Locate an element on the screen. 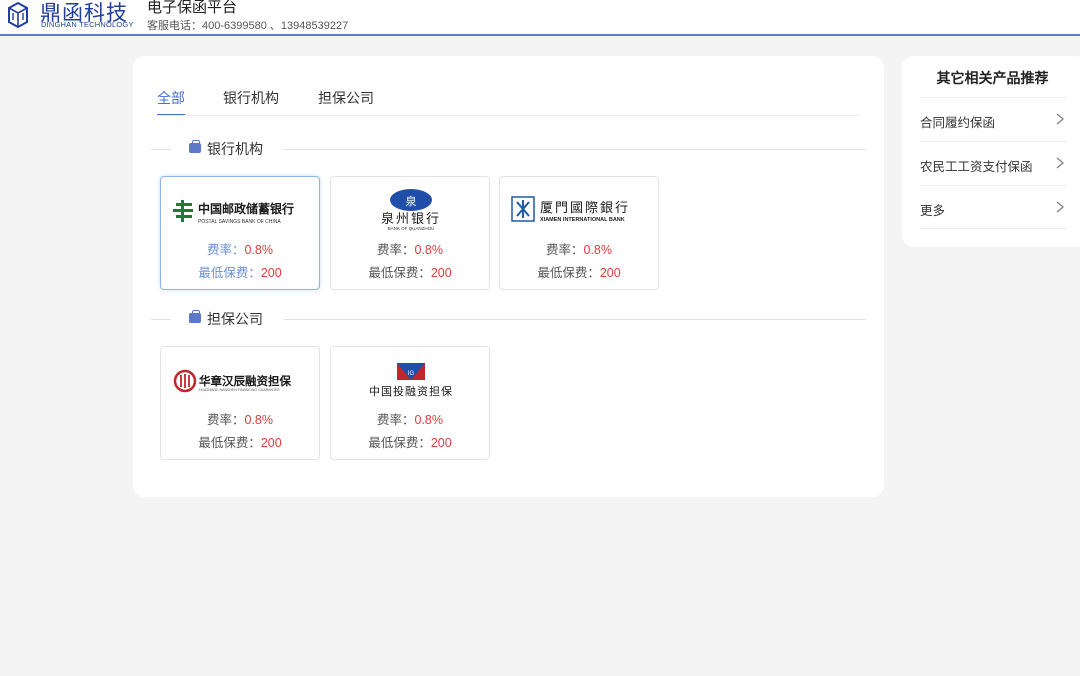 The image size is (1080, 676). institution-card-china-ifg: IG 中国投融资担保 费率：0.8% 最低保费：200 is located at coordinates (410, 403).